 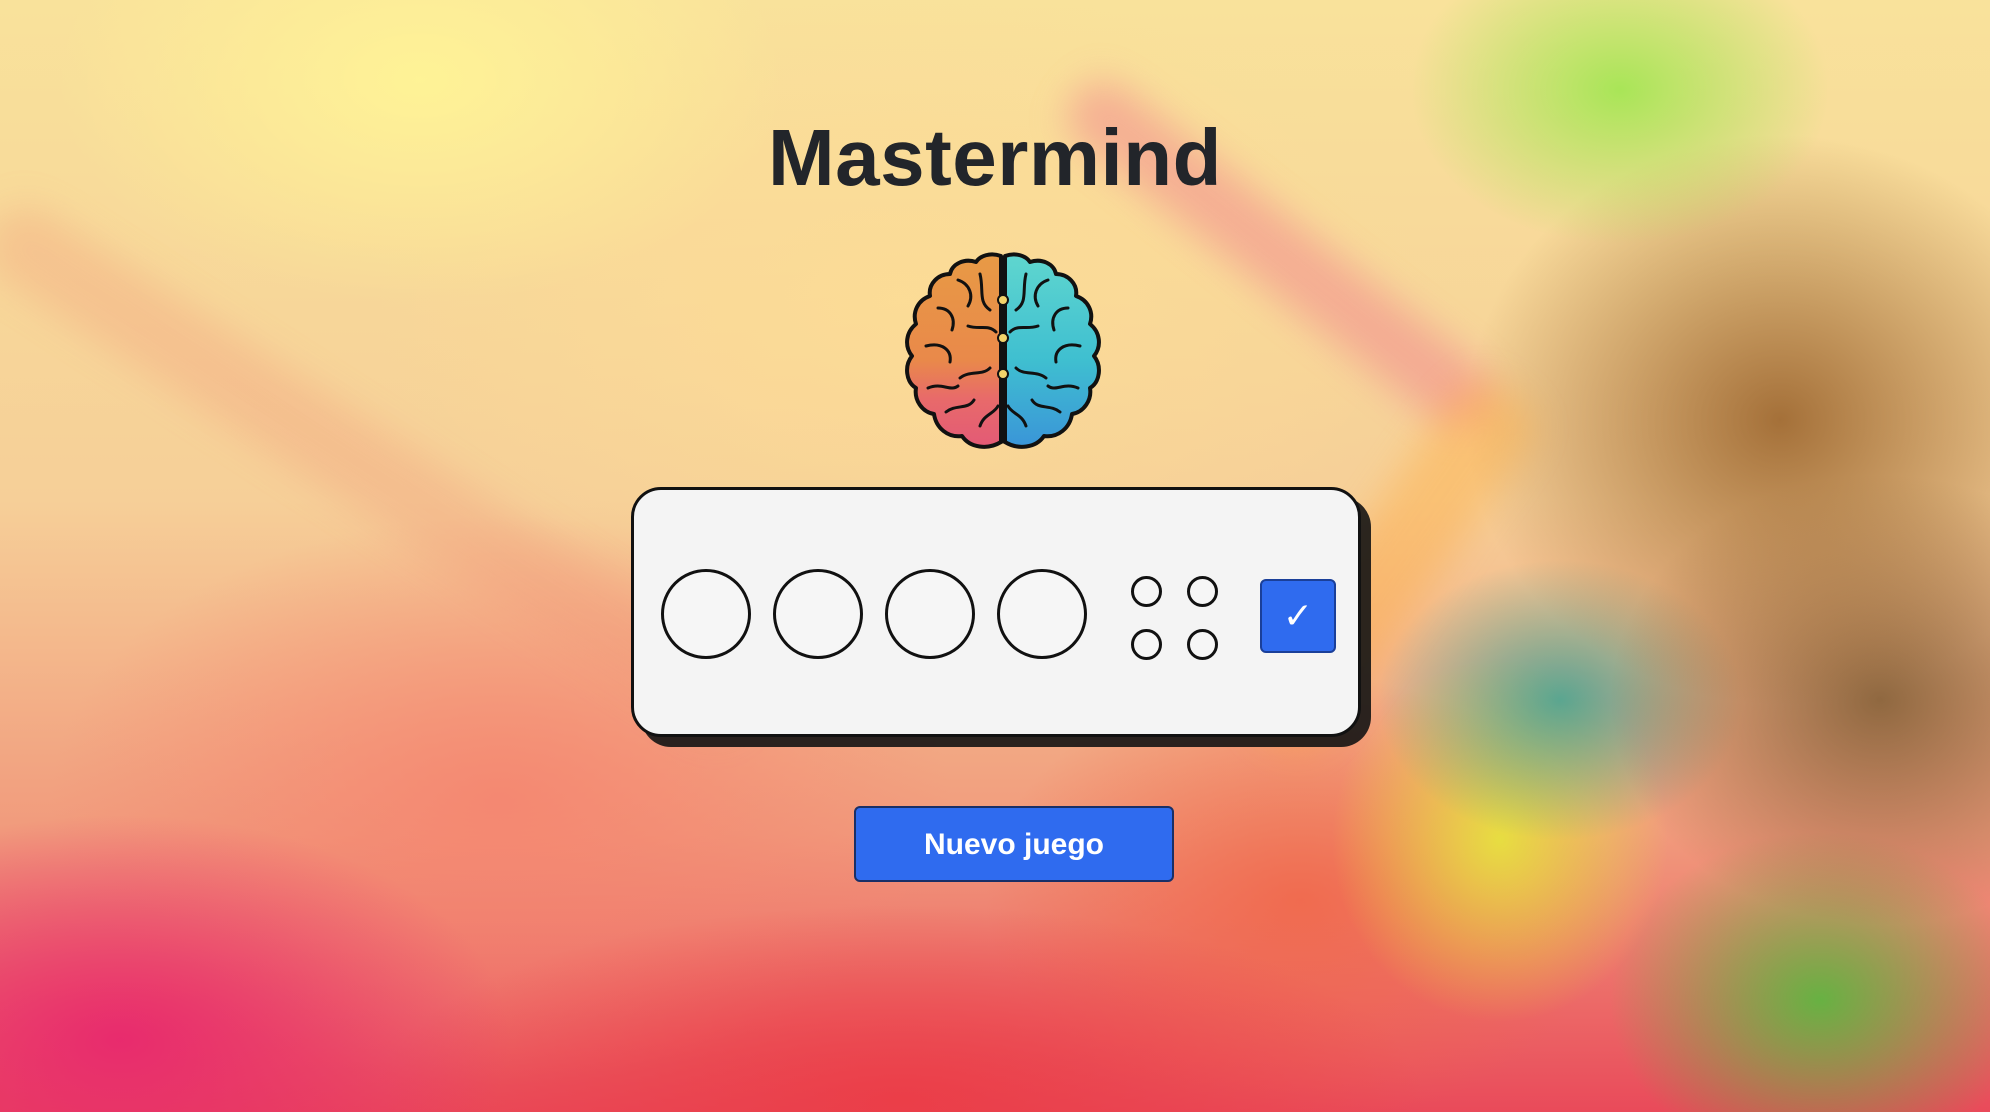 What do you see at coordinates (995, 157) in the screenshot?
I see `page-title: Mastermind` at bounding box center [995, 157].